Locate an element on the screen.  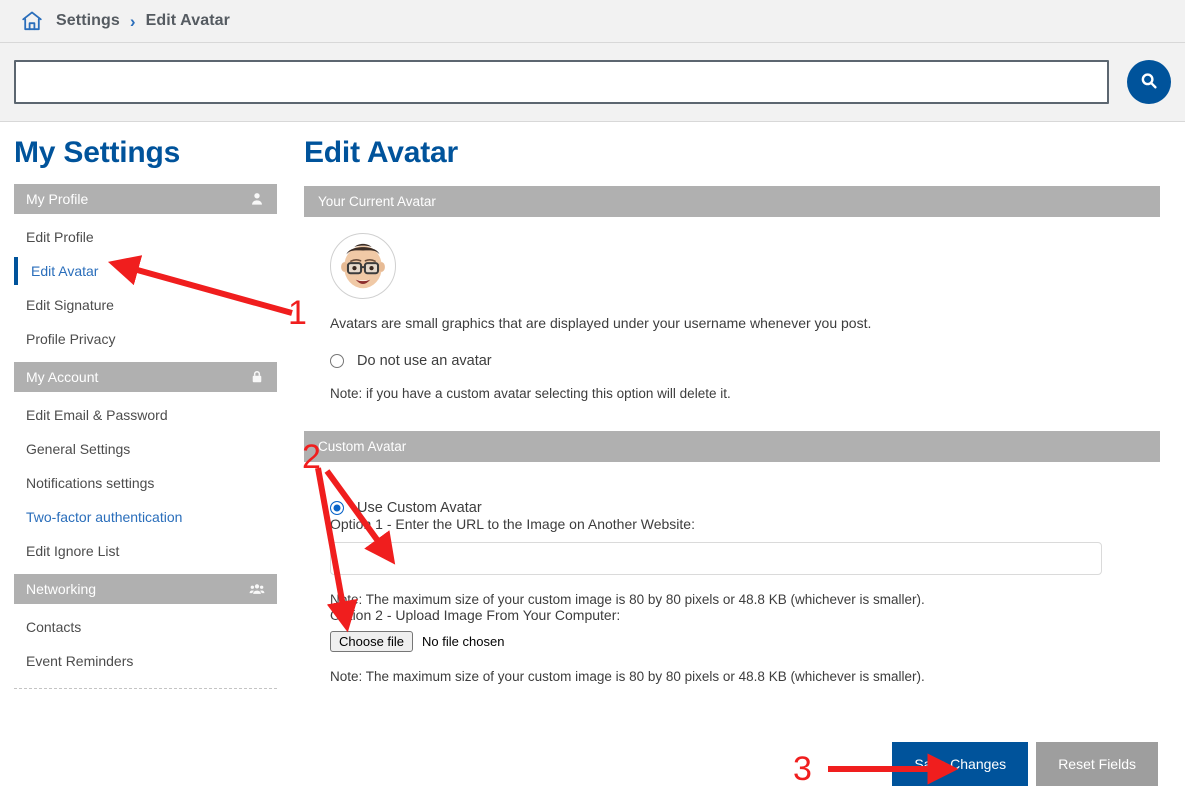
sidebar-item-two-factor-authentication: Two-factor authentication is located at coordinates (145, 517).